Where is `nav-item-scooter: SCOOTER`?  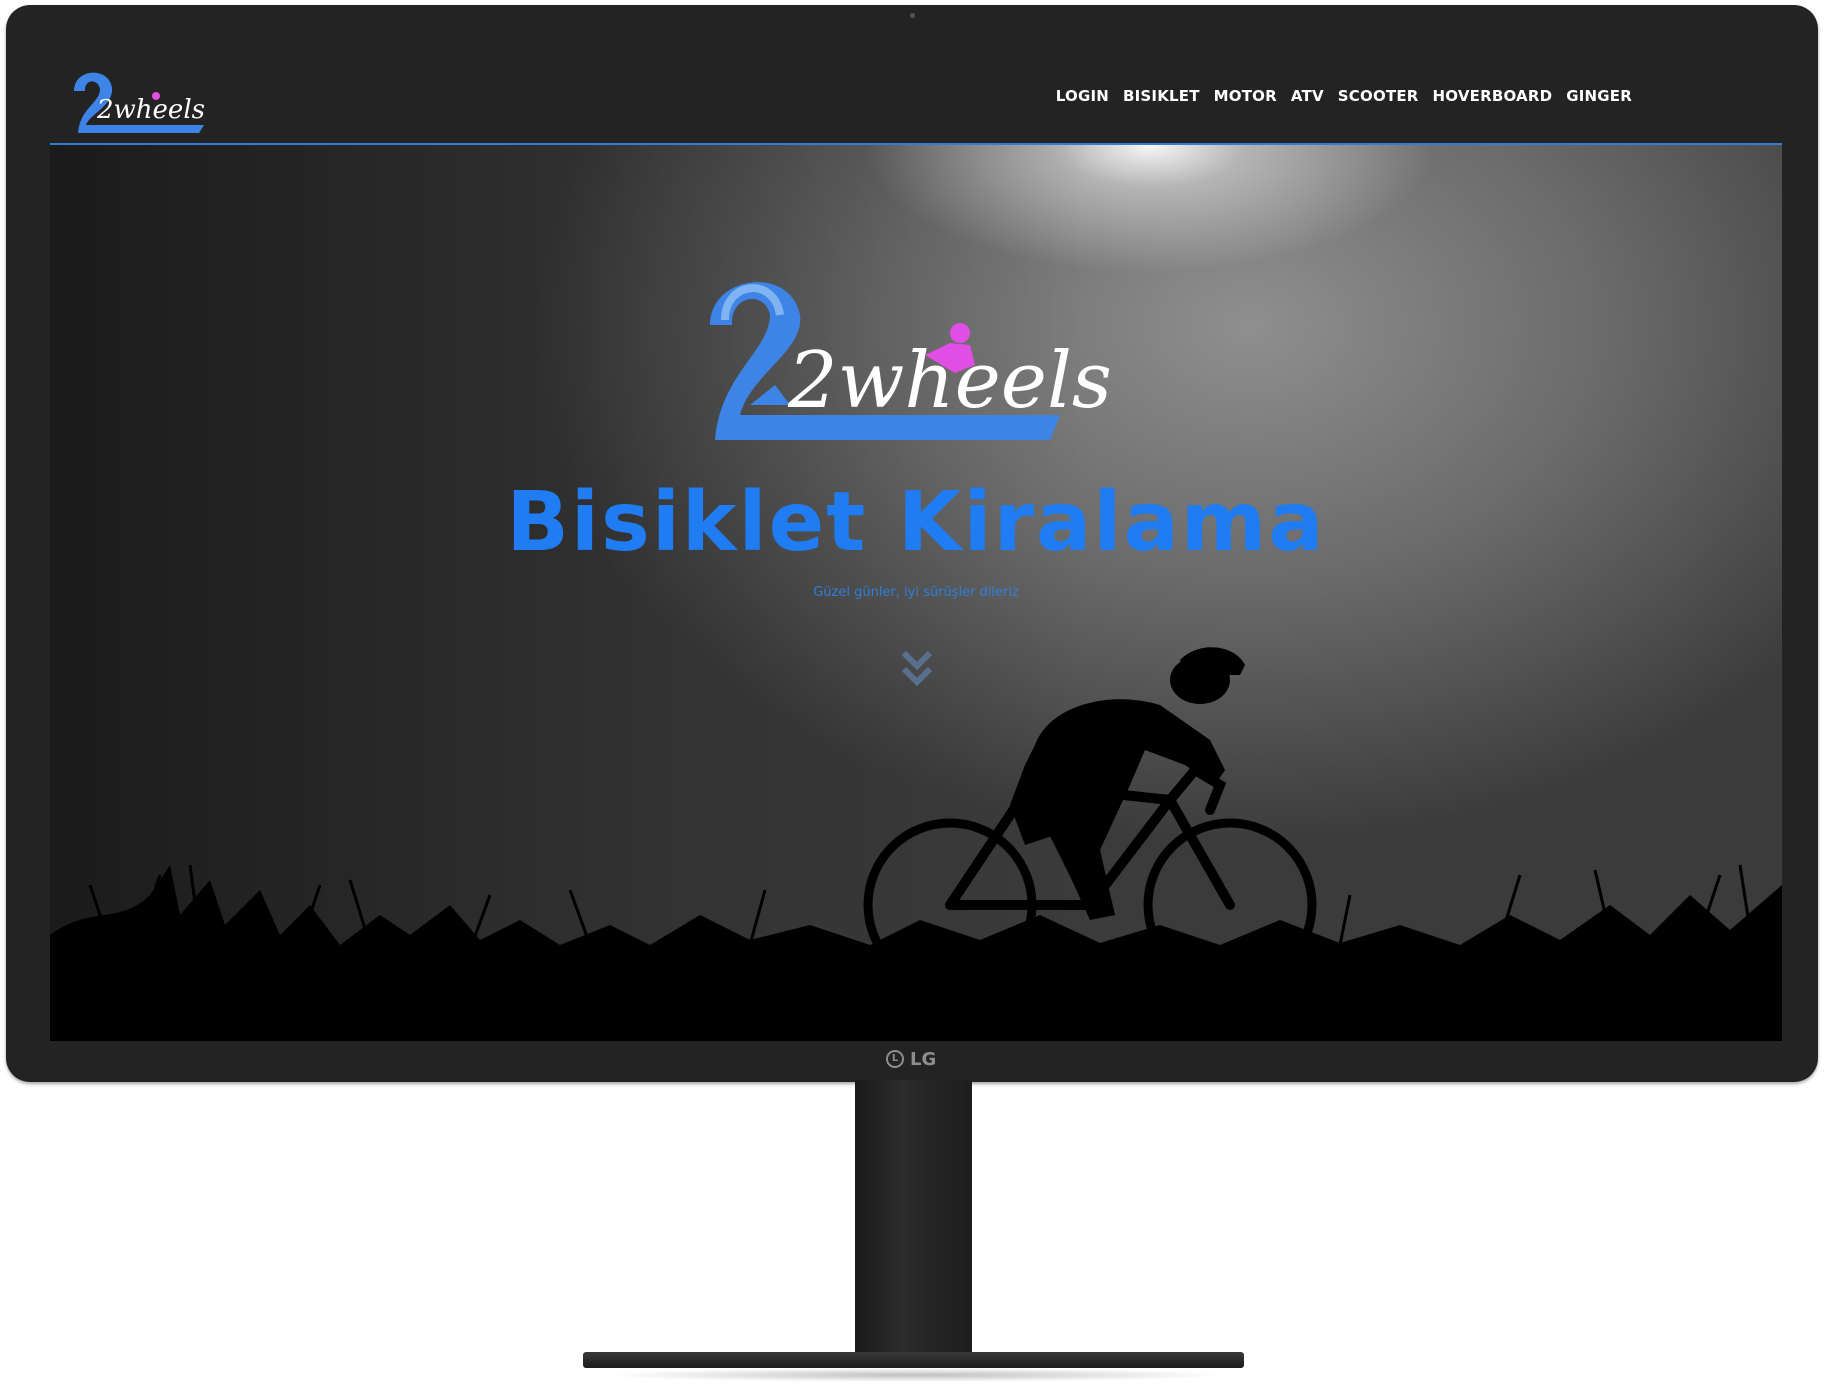 nav-item-scooter: SCOOTER is located at coordinates (1378, 96).